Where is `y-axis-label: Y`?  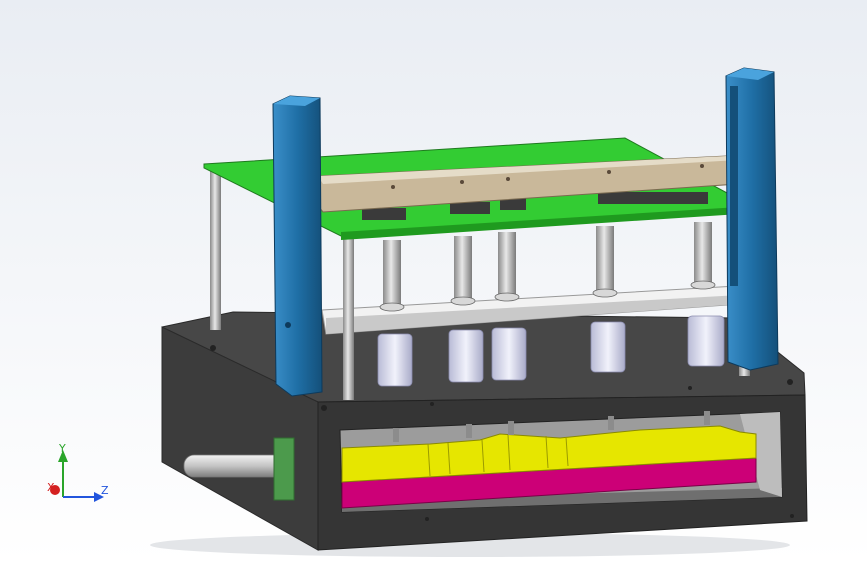
y-axis-label: Y is located at coordinates (62, 448).